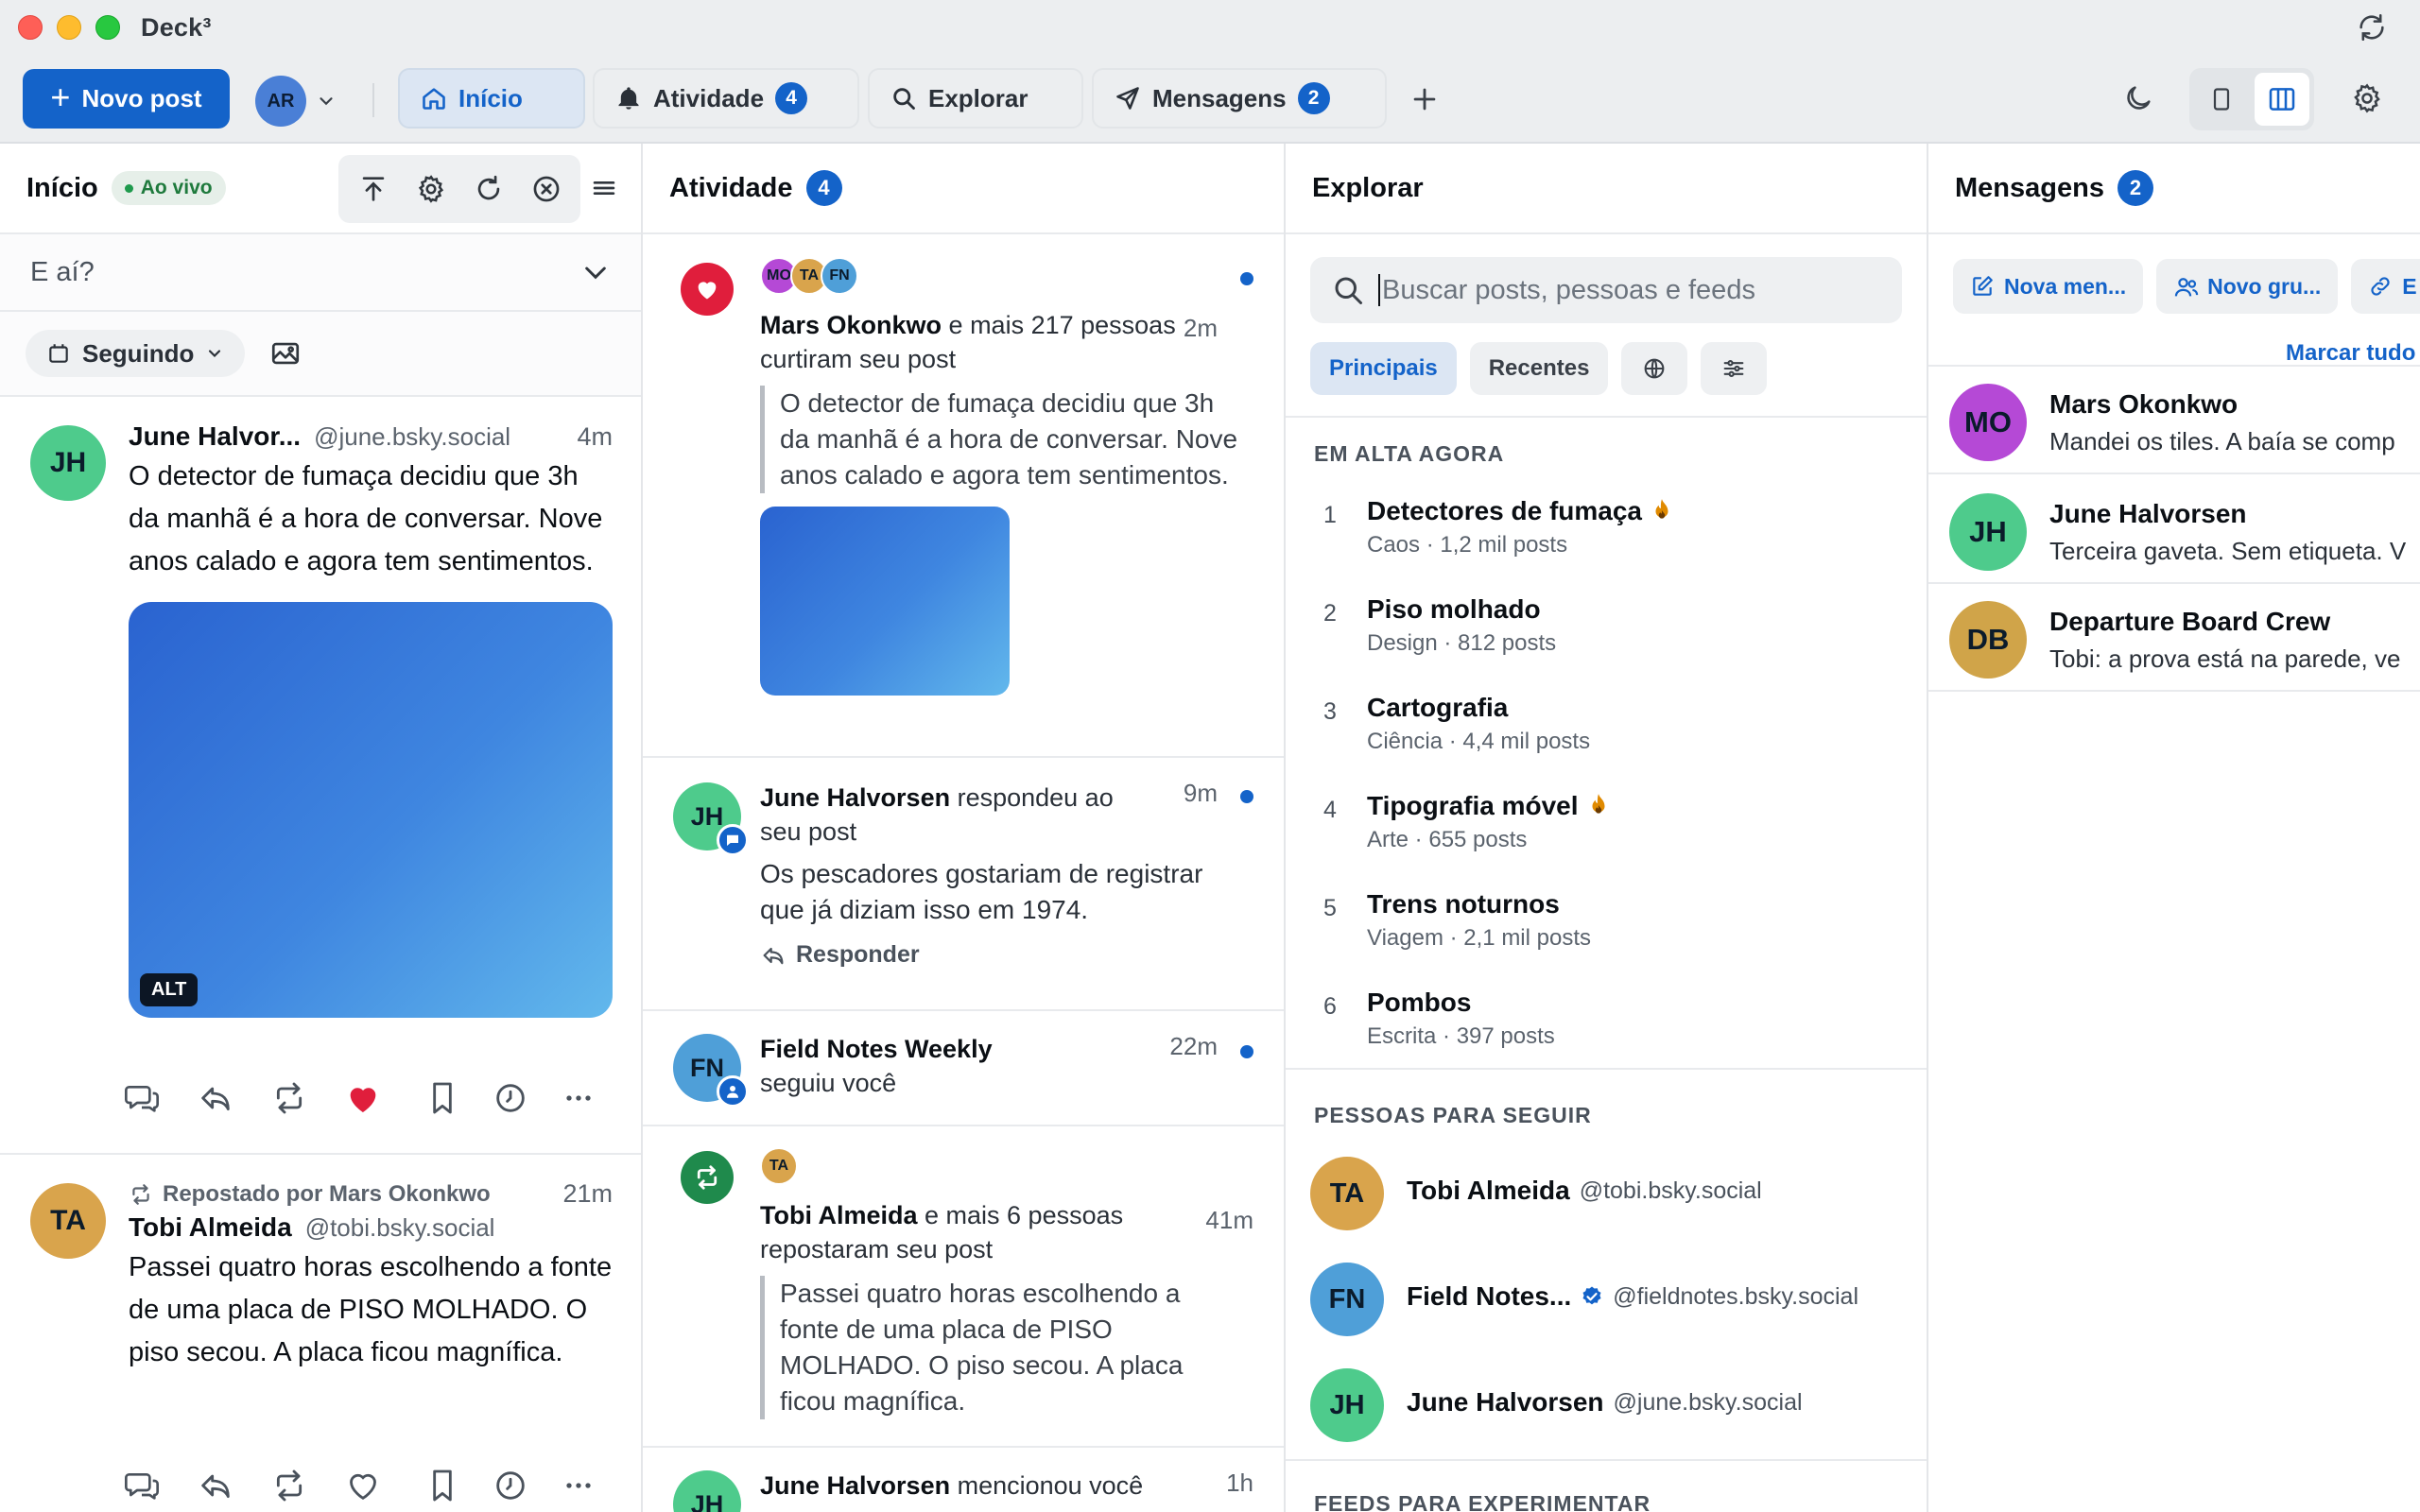  What do you see at coordinates (1467, 545) in the screenshot?
I see `trend-meta: Caos · 1,2 mil posts` at bounding box center [1467, 545].